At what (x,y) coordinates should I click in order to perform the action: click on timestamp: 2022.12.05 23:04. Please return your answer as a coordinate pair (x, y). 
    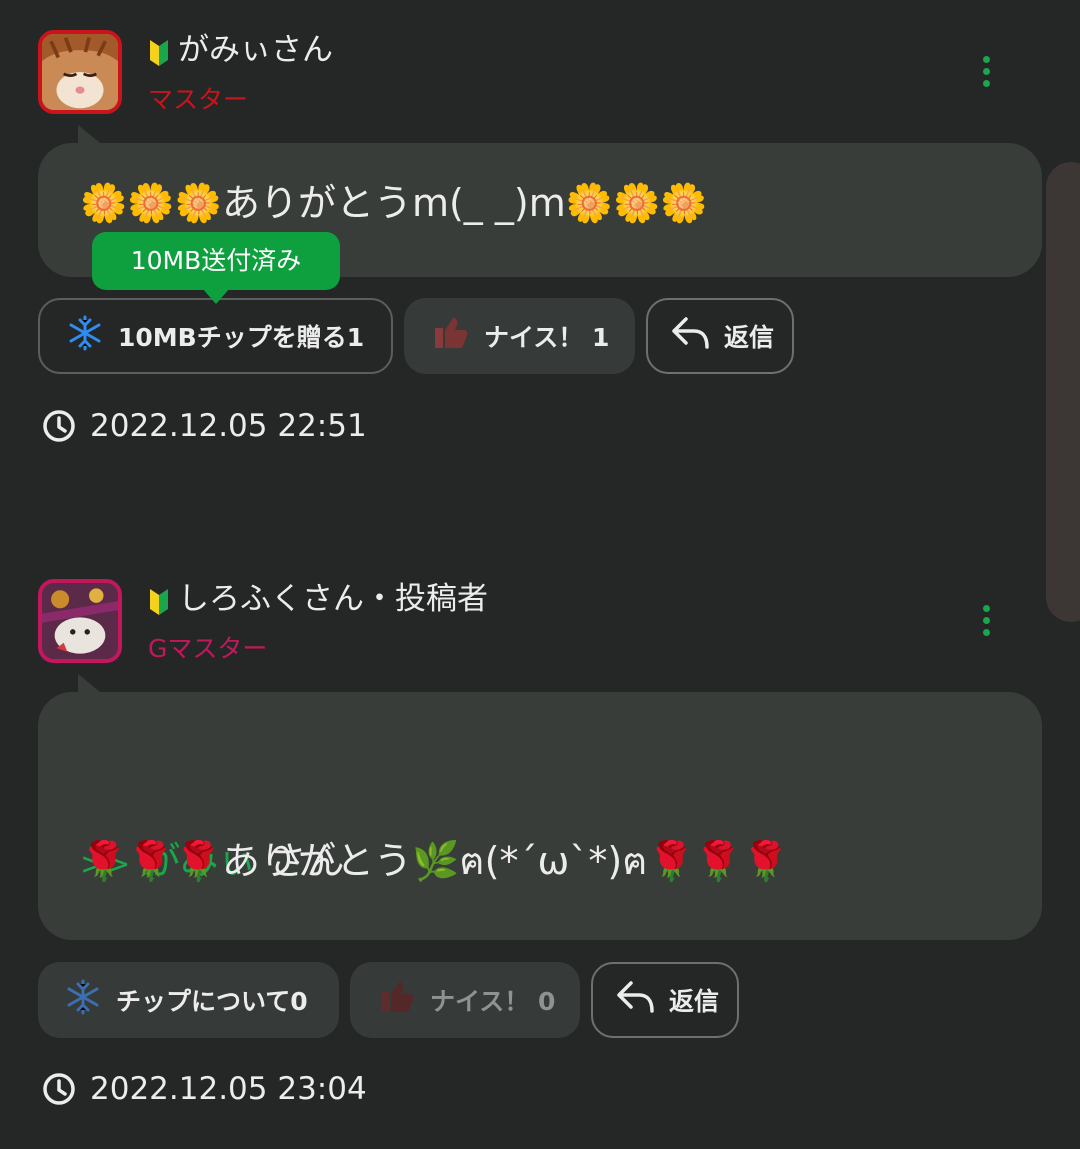
    Looking at the image, I should click on (204, 1089).